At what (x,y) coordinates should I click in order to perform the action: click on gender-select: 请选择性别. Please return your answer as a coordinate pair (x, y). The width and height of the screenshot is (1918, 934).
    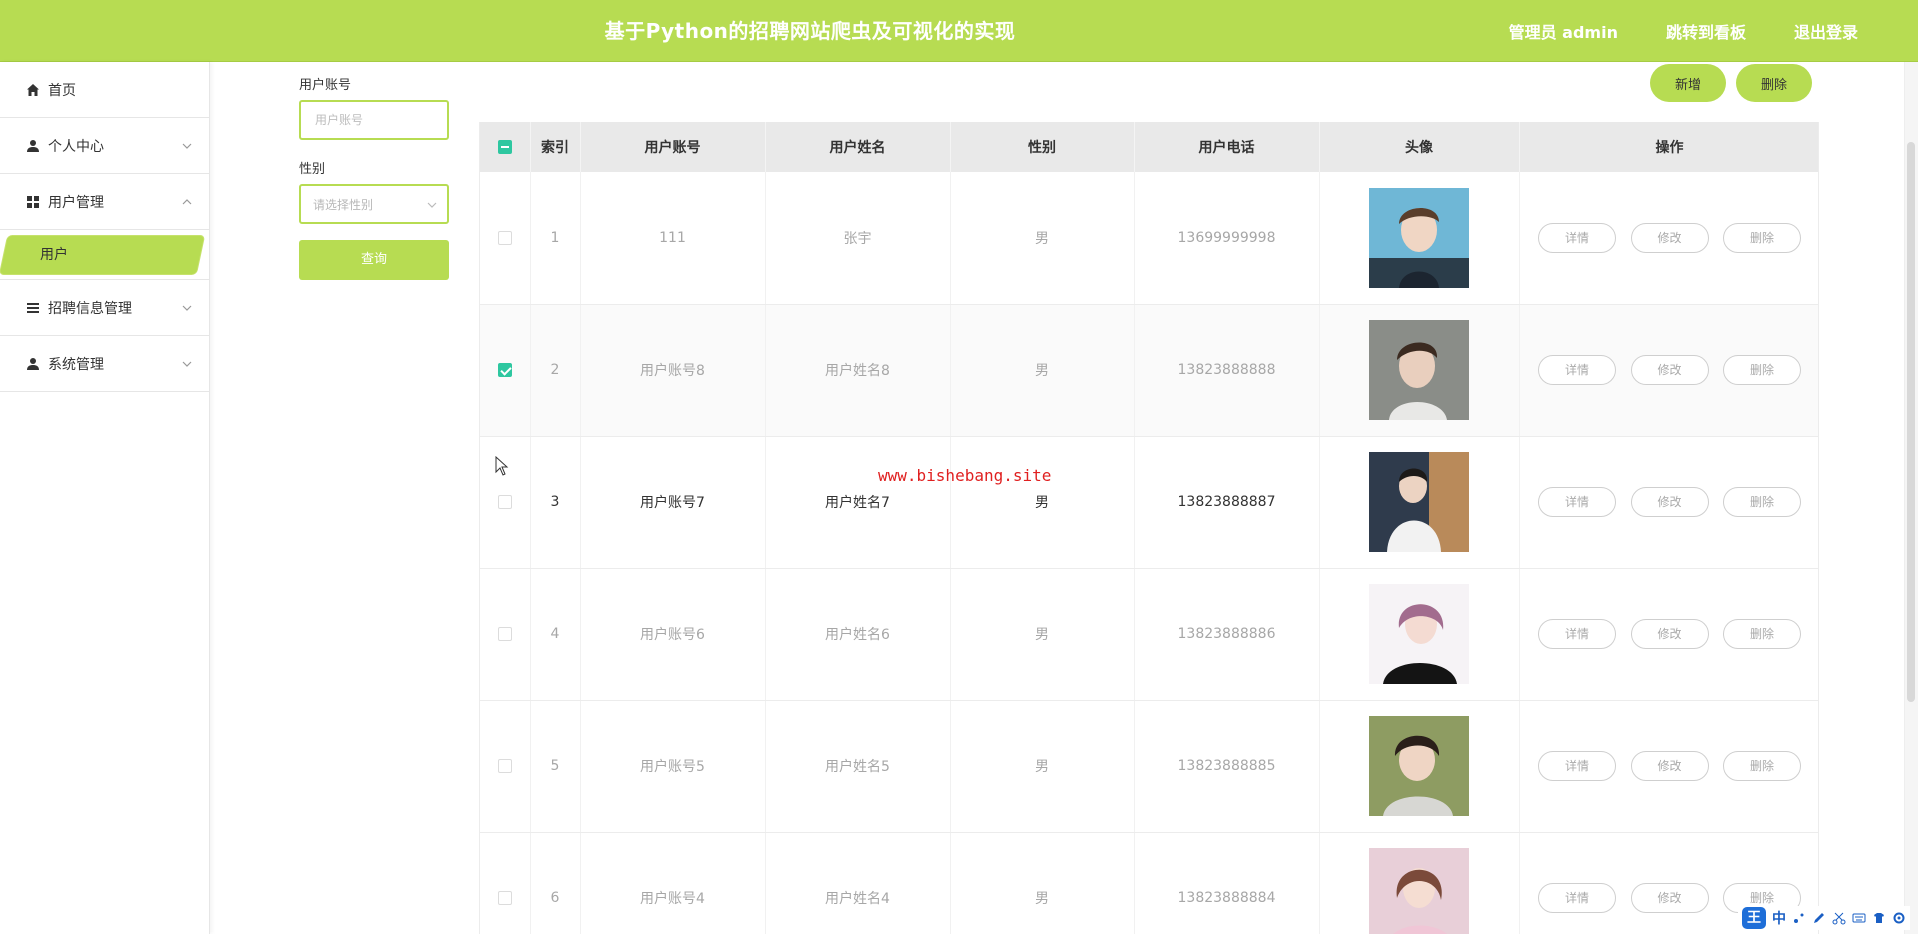
    Looking at the image, I should click on (374, 204).